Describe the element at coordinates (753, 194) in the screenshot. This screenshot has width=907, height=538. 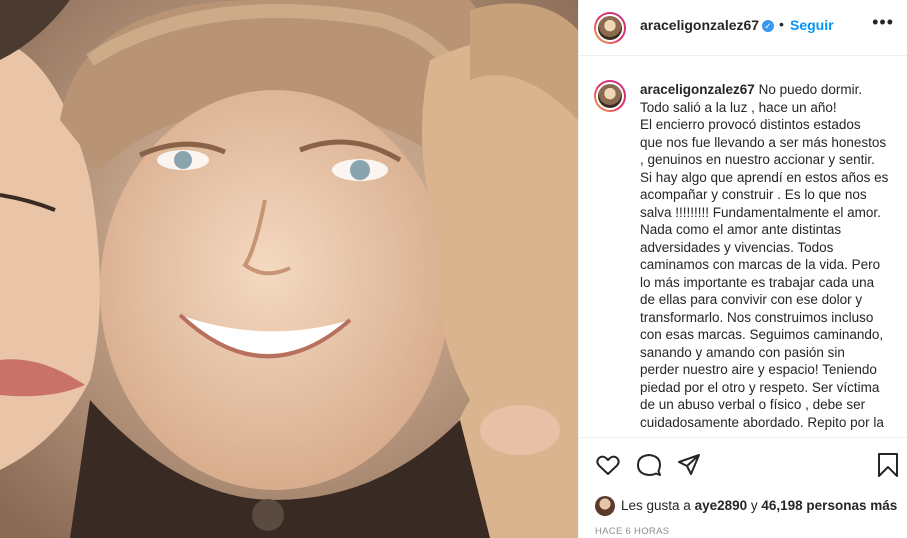
I see `caption-line: acompañar y construir . Es lo que nos` at that location.